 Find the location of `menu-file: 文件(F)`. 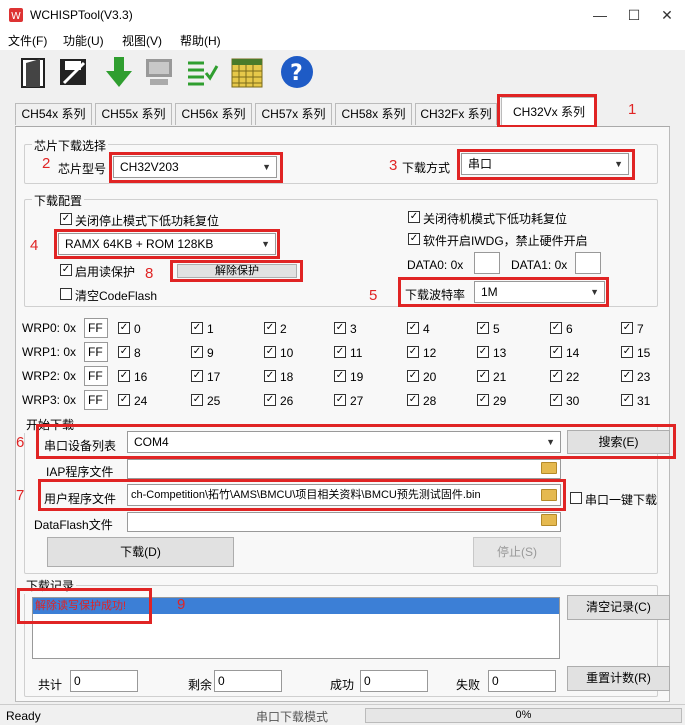

menu-file: 文件(F) is located at coordinates (27, 40).